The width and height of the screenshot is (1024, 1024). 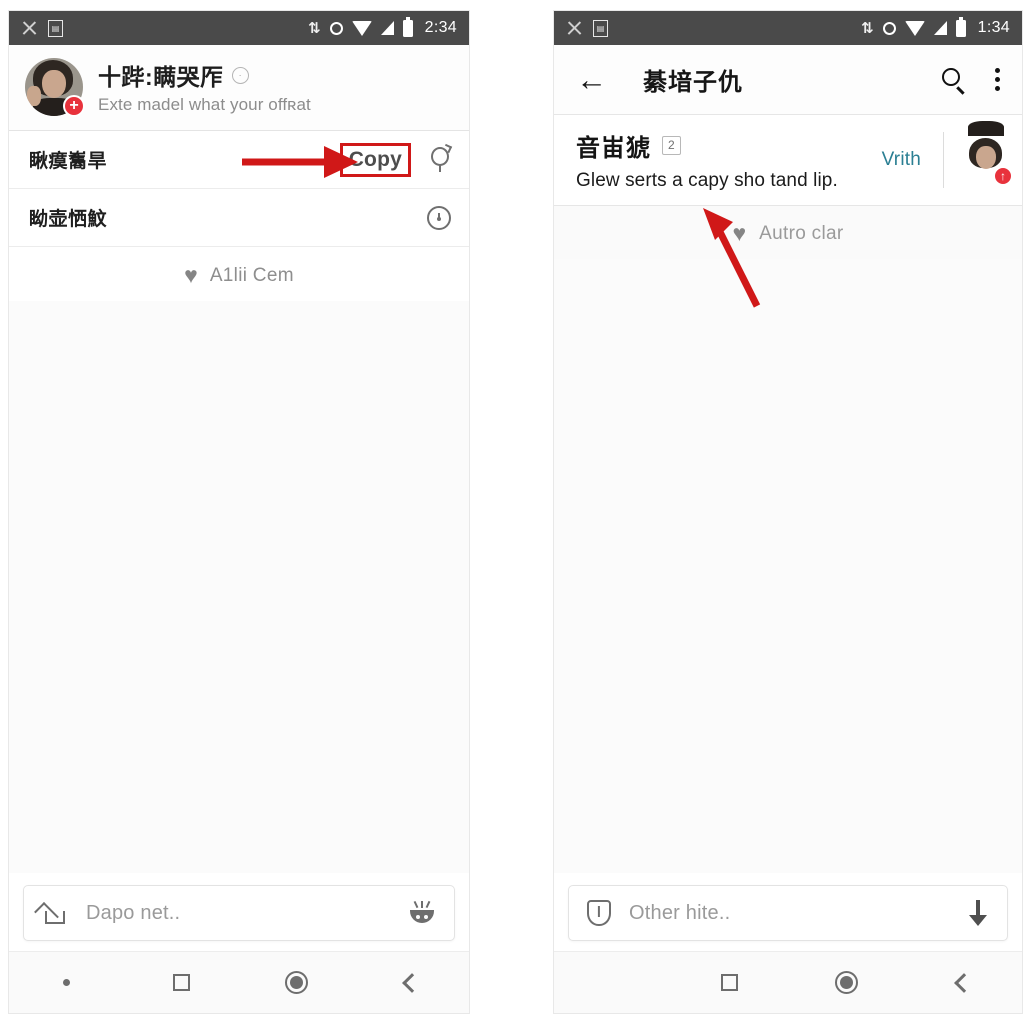 I want to click on status-bar-right-icons: ⇅ 1:34, so click(x=935, y=26).